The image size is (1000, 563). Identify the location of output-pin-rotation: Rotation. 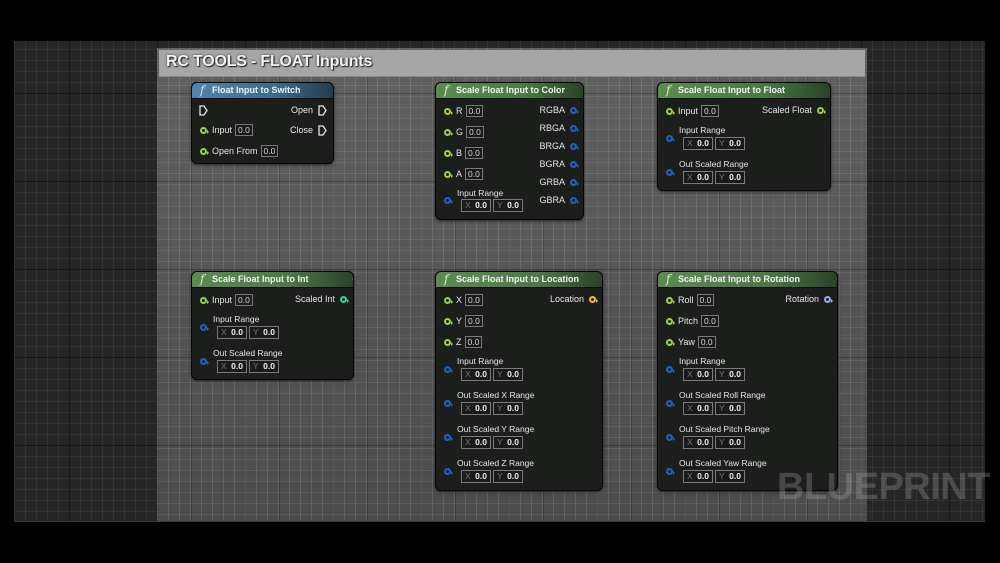
(809, 299).